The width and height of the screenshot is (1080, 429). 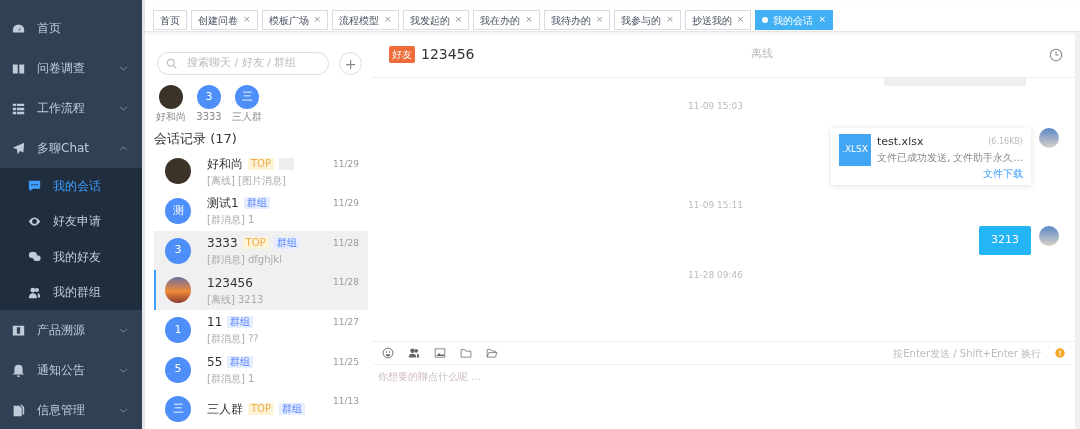 I want to click on tab: 创建问卷 ×, so click(x=224, y=20).